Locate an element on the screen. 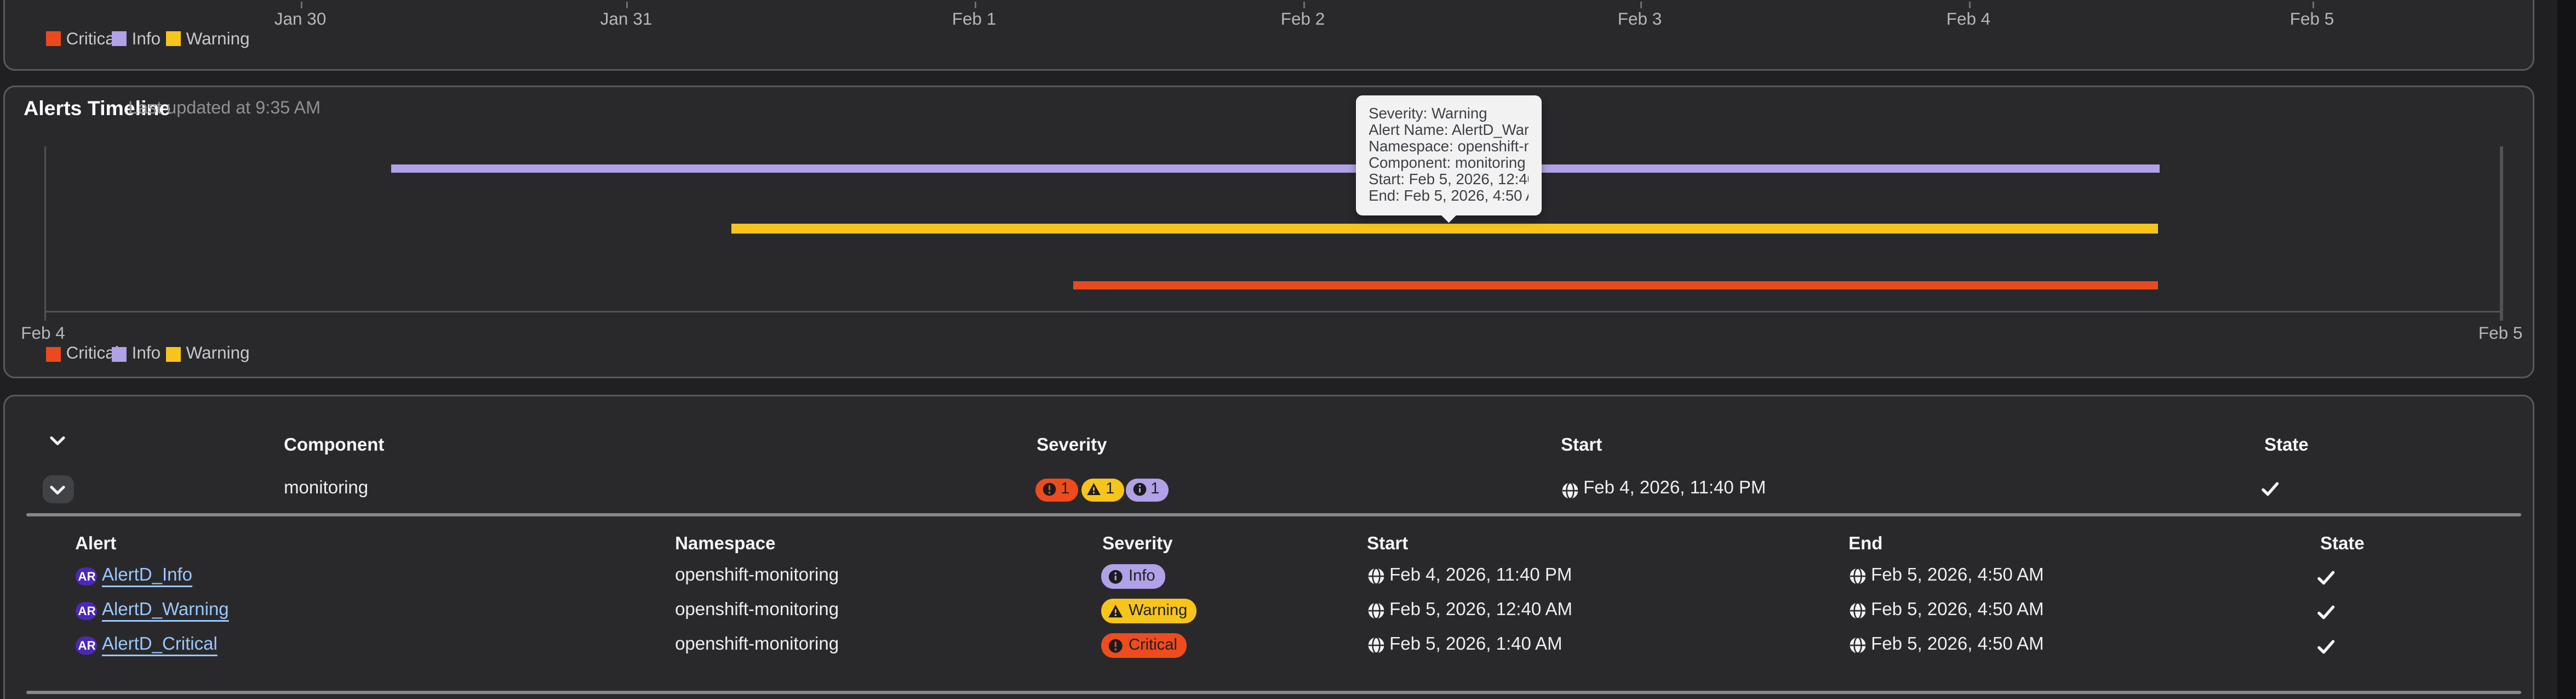 Image resolution: width=2576 pixels, height=699 pixels. x-axis-tick-label: Feb 2 is located at coordinates (1302, 20).